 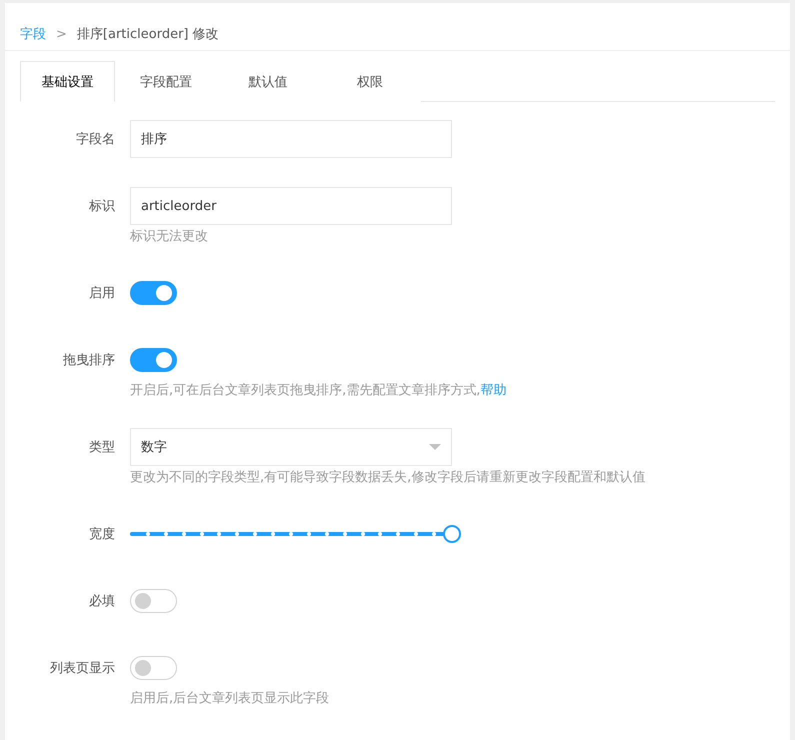 I want to click on field-label: 启用, so click(x=102, y=293).